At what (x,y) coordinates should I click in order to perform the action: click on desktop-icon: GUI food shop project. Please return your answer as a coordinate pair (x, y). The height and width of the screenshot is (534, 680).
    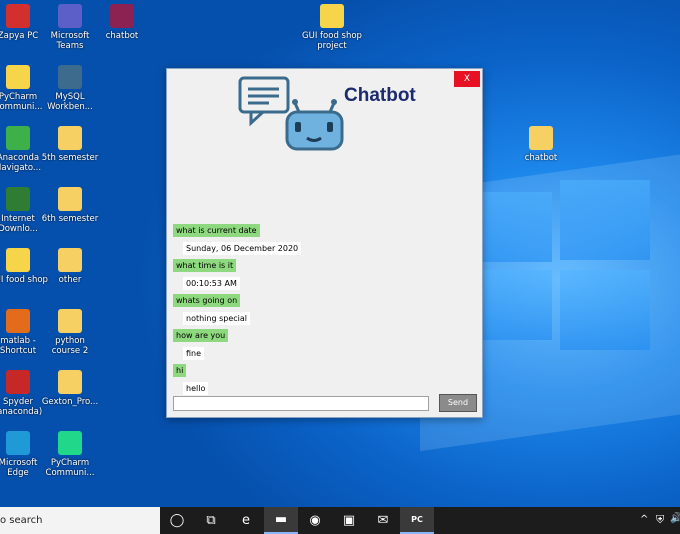
    Looking at the image, I should click on (332, 27).